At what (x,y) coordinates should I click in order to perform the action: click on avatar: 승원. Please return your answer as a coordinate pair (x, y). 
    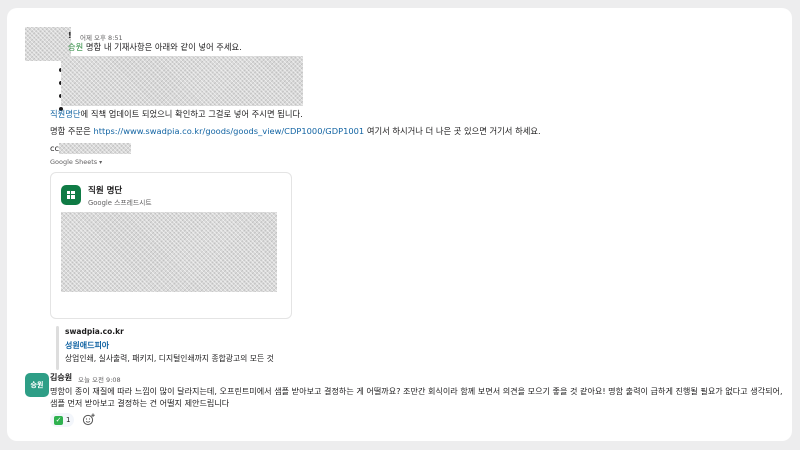
    Looking at the image, I should click on (37, 385).